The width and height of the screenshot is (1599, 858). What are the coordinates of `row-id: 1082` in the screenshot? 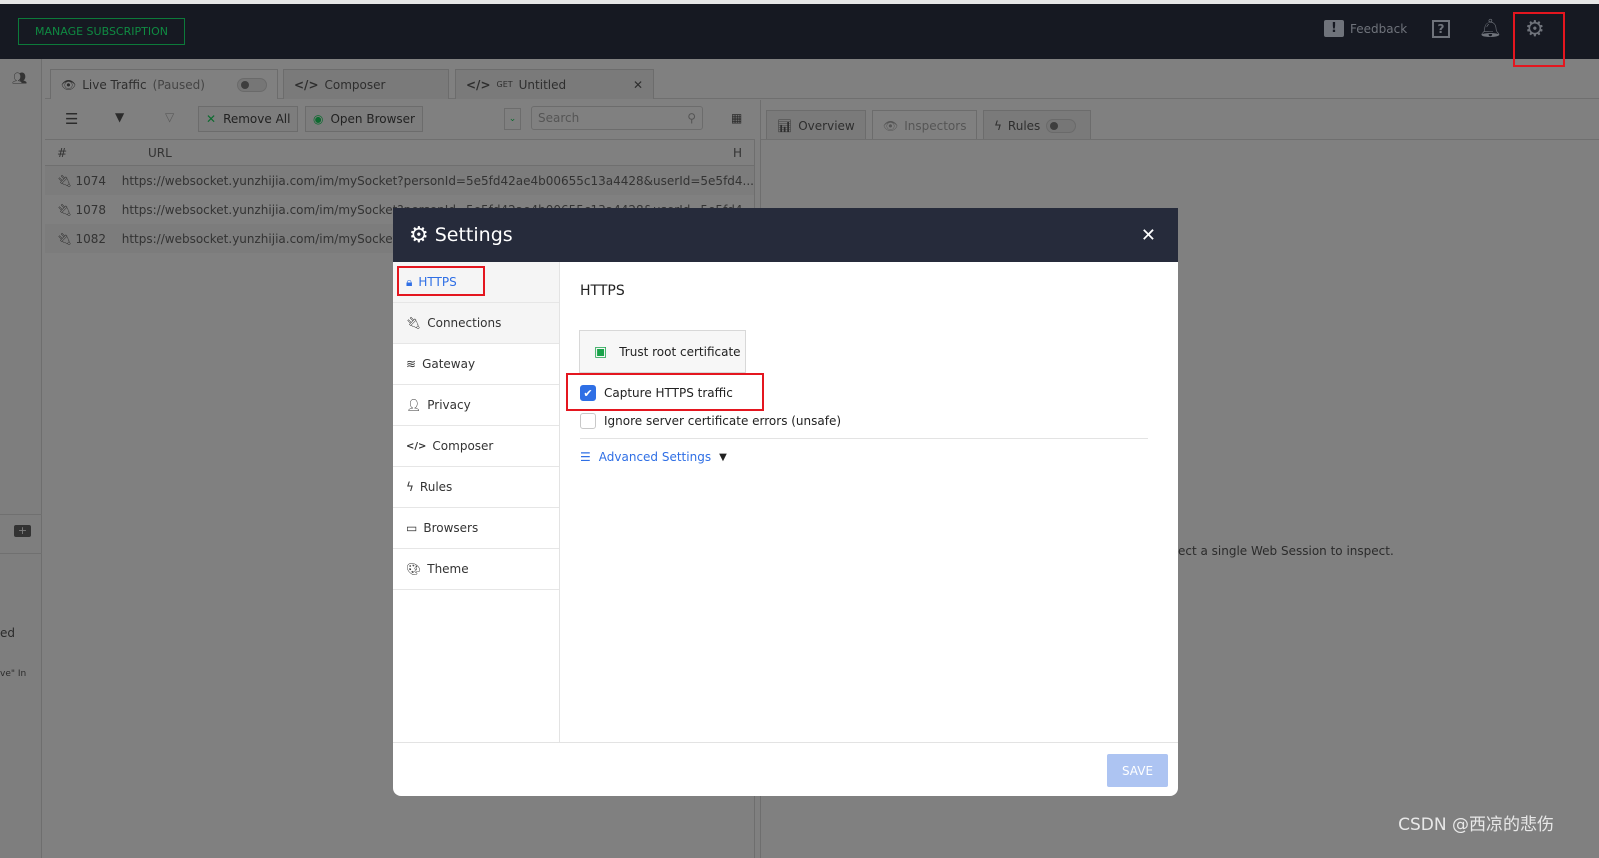 It's located at (91, 238).